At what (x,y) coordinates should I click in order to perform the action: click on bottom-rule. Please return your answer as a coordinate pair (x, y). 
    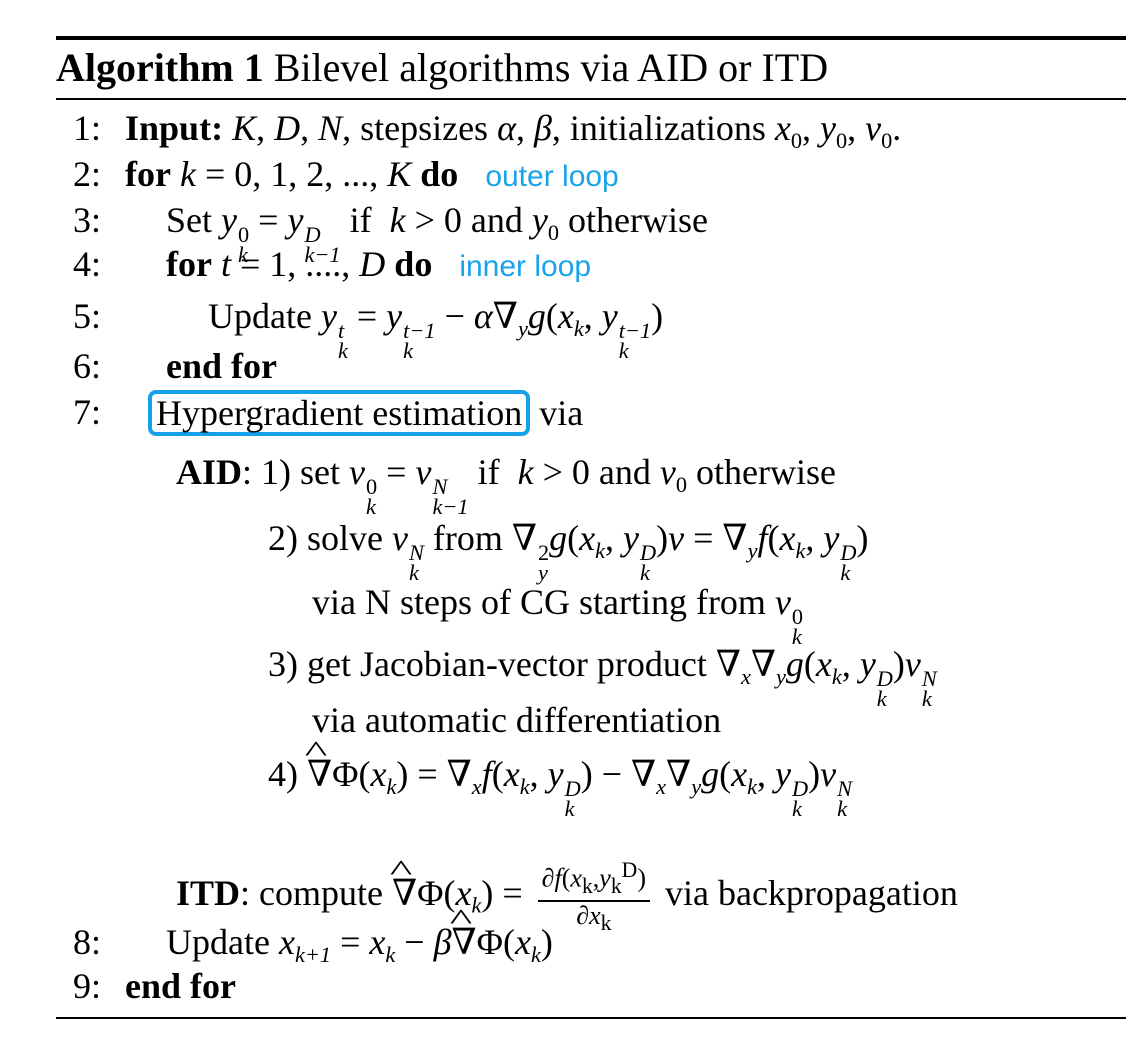
    Looking at the image, I should click on (591, 1018).